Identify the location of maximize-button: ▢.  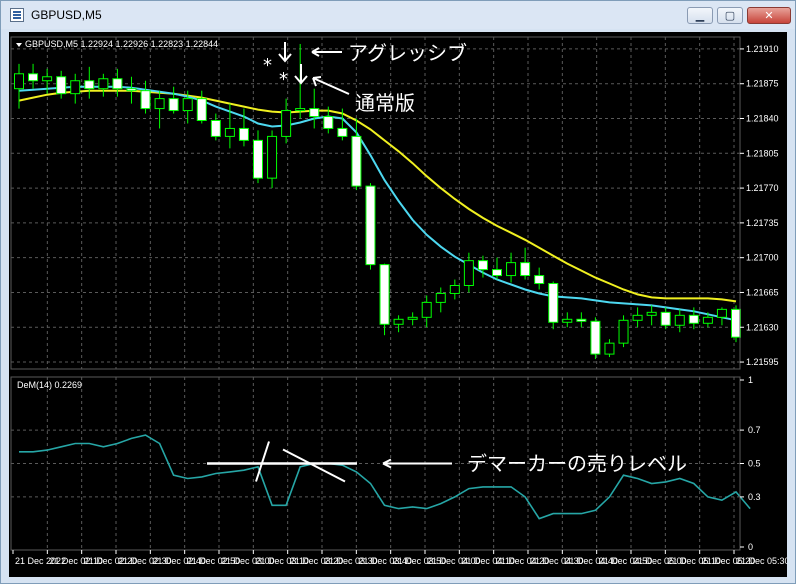
(730, 15).